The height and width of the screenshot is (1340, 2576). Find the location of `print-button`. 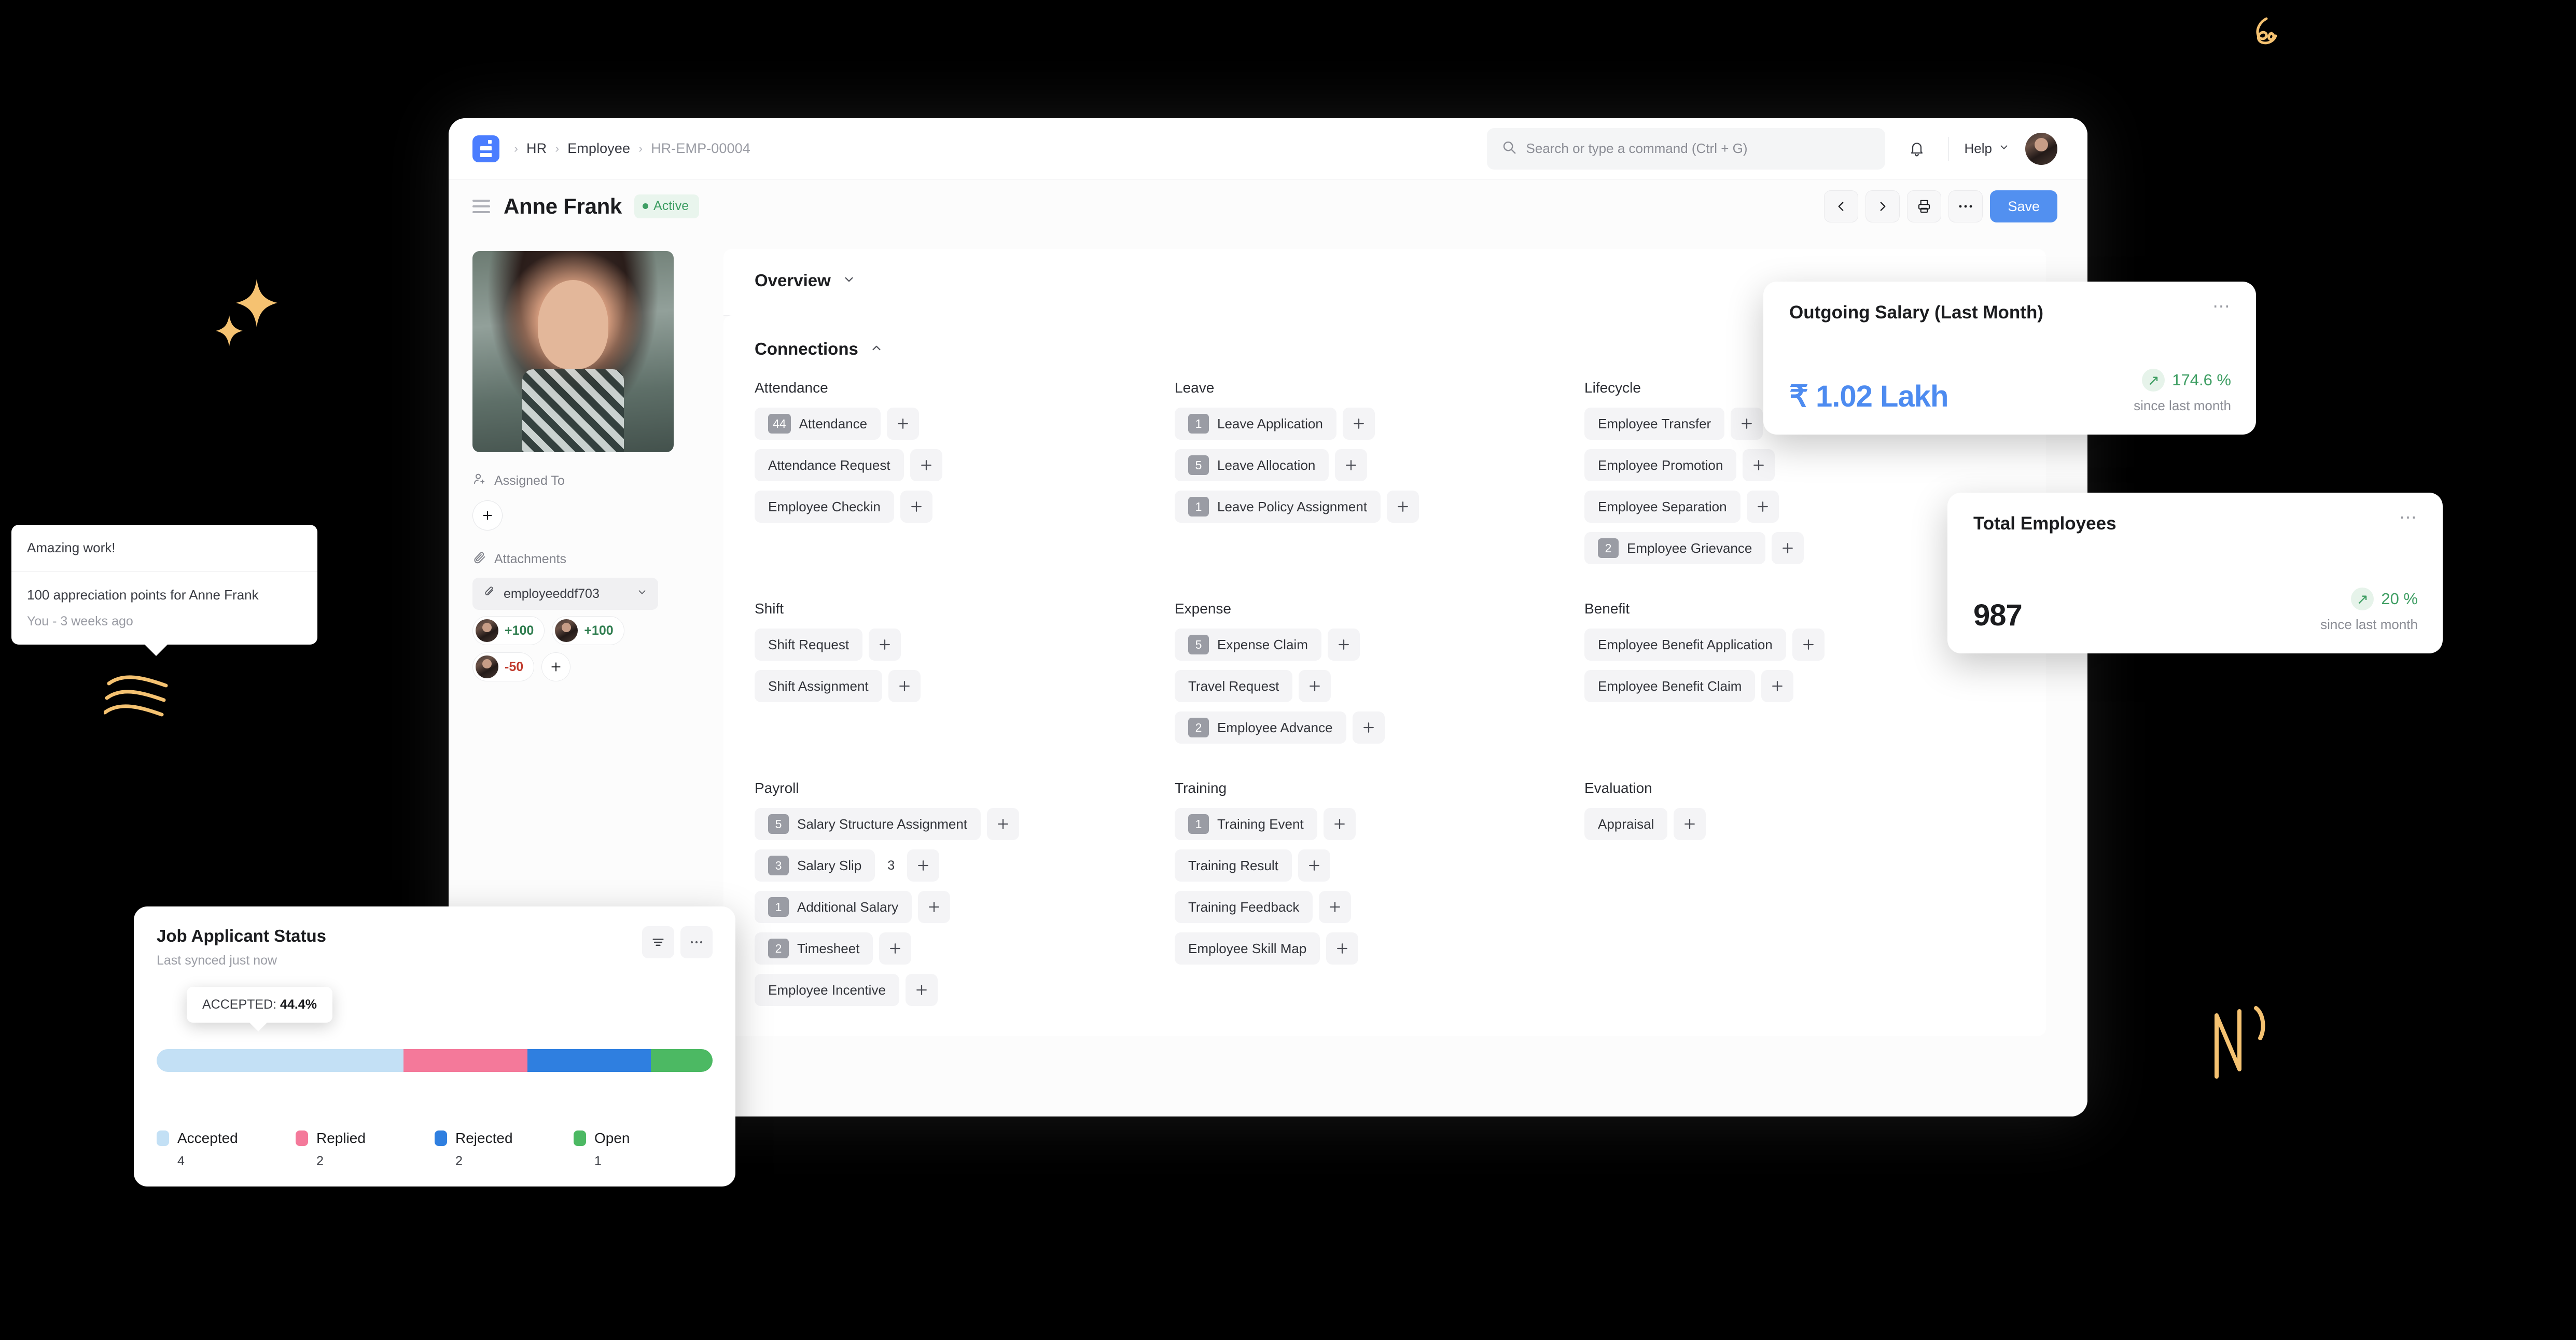

print-button is located at coordinates (1924, 206).